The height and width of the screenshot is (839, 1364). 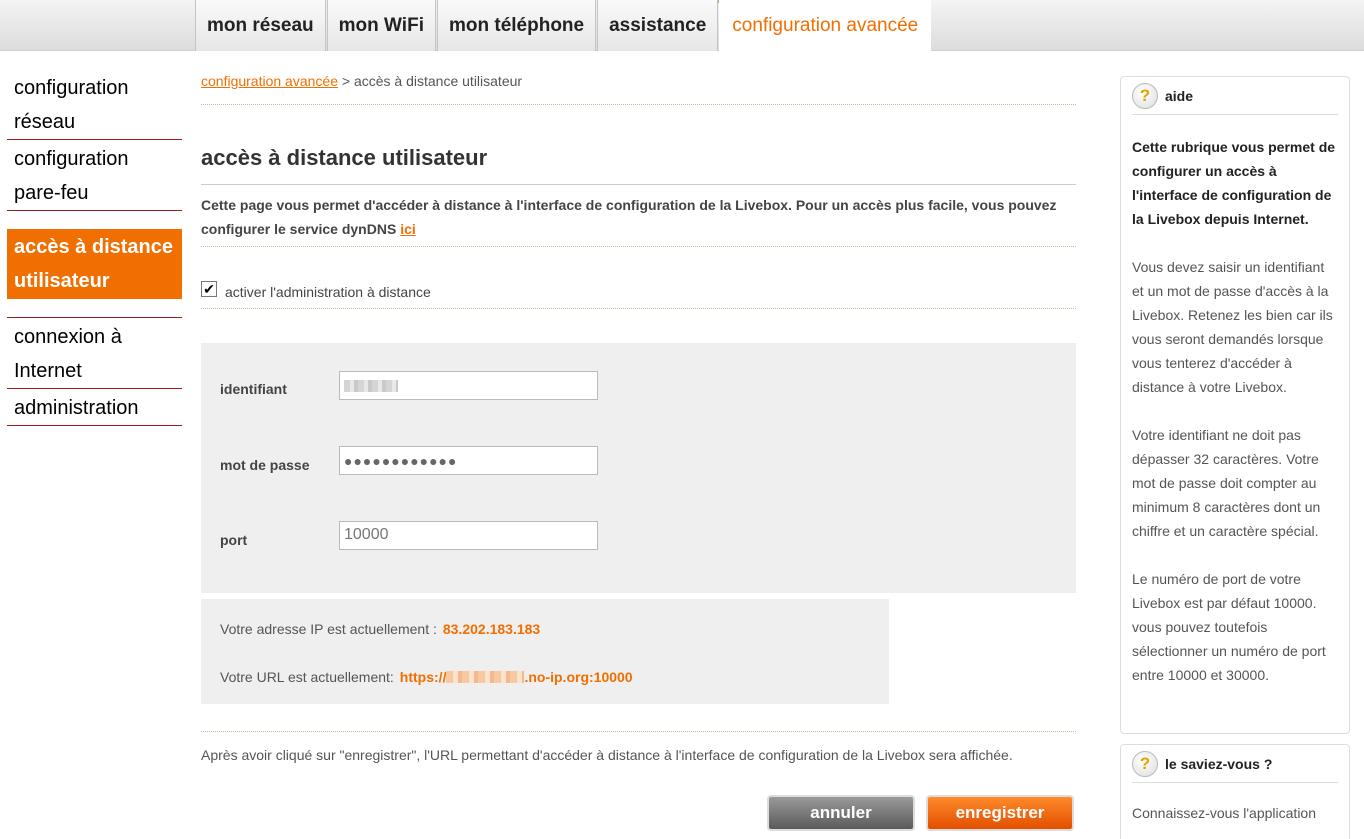 What do you see at coordinates (1235, 96) in the screenshot?
I see `help-header: ? aide` at bounding box center [1235, 96].